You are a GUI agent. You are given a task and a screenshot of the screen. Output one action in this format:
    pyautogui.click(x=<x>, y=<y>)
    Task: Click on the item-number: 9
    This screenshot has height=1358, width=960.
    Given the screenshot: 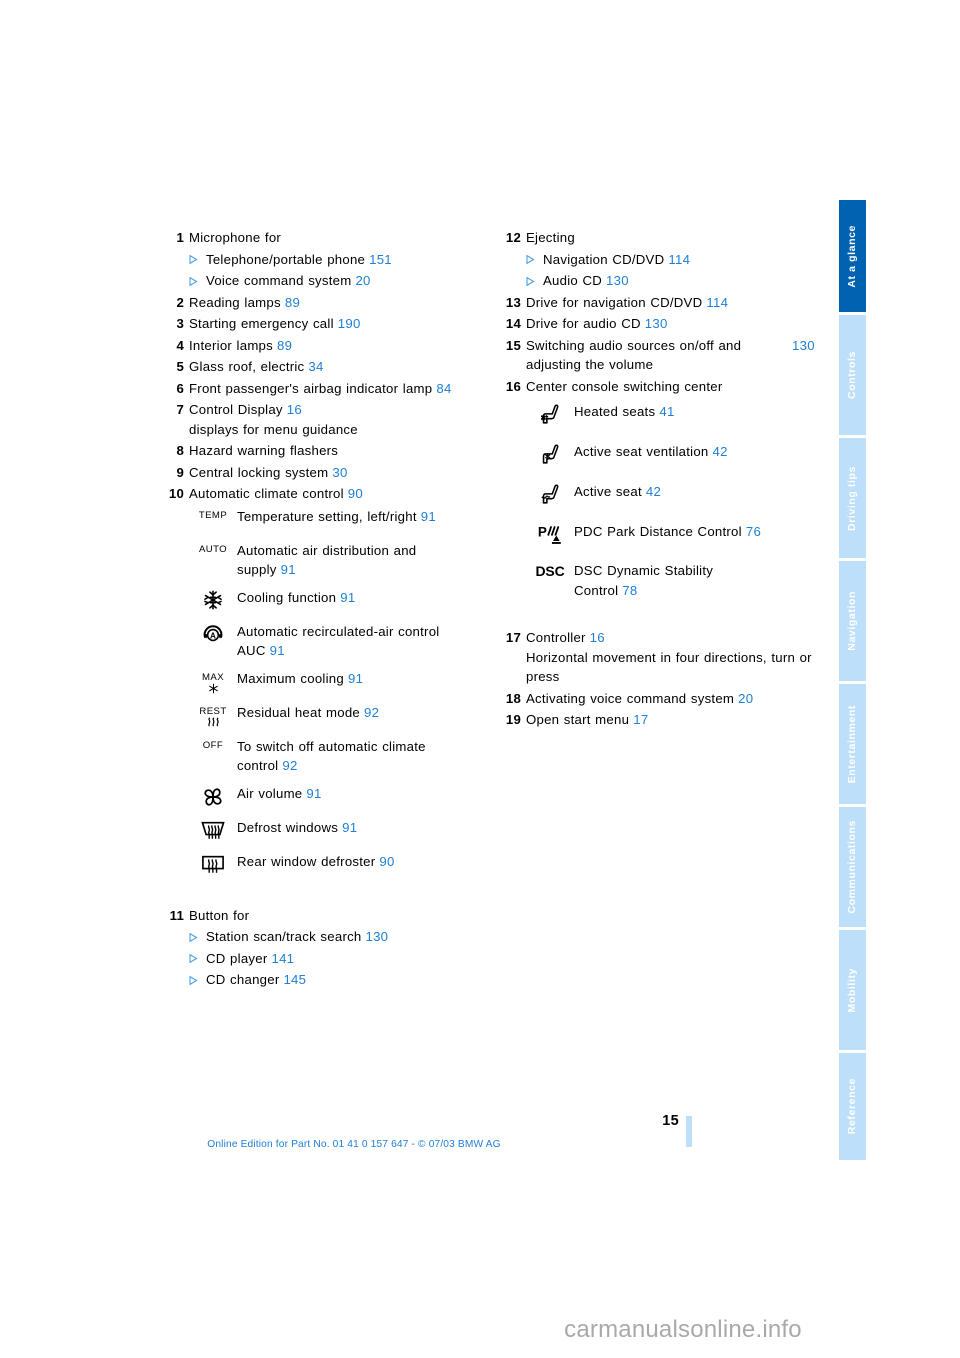 What is the action you would take?
    pyautogui.click(x=180, y=472)
    